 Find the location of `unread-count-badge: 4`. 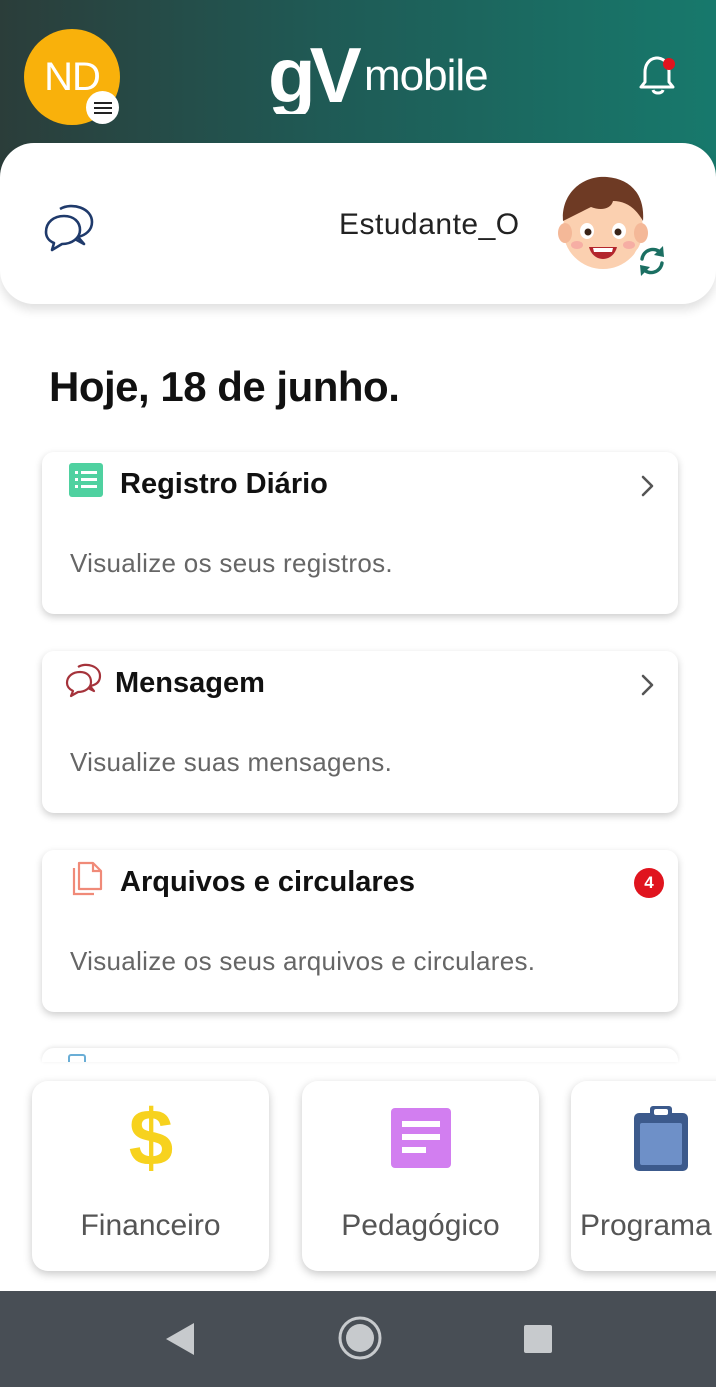

unread-count-badge: 4 is located at coordinates (649, 883).